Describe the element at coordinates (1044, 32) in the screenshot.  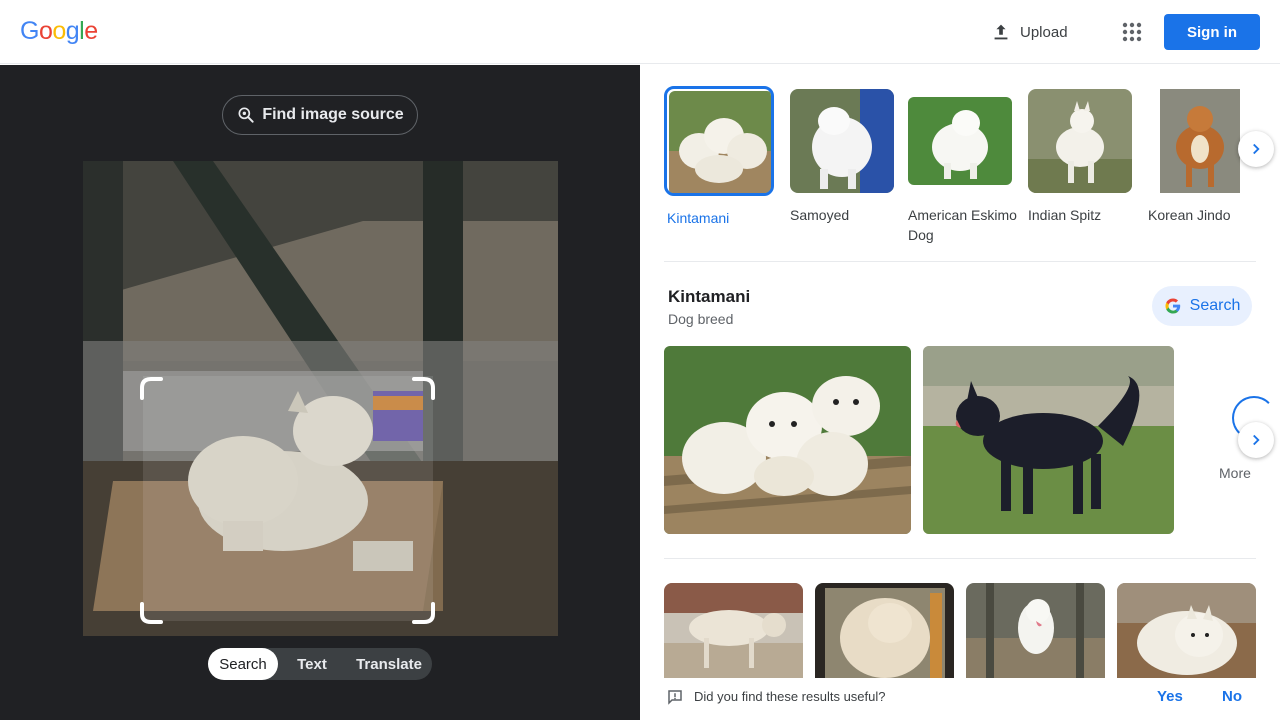
I see `upload-label: Upload` at that location.